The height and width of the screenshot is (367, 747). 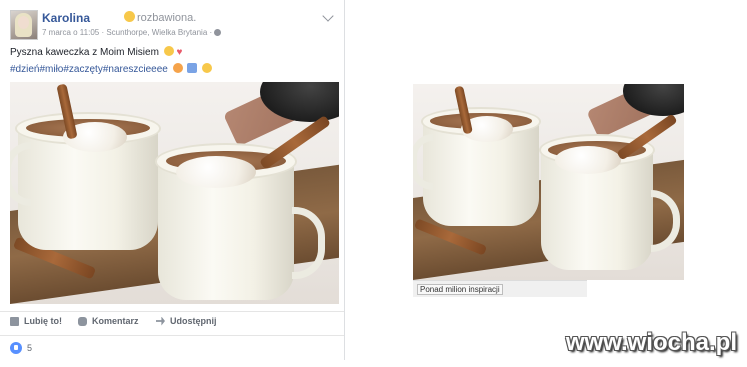 I want to click on image-caption-bar: Ponad milion inspiracji, so click(x=500, y=288).